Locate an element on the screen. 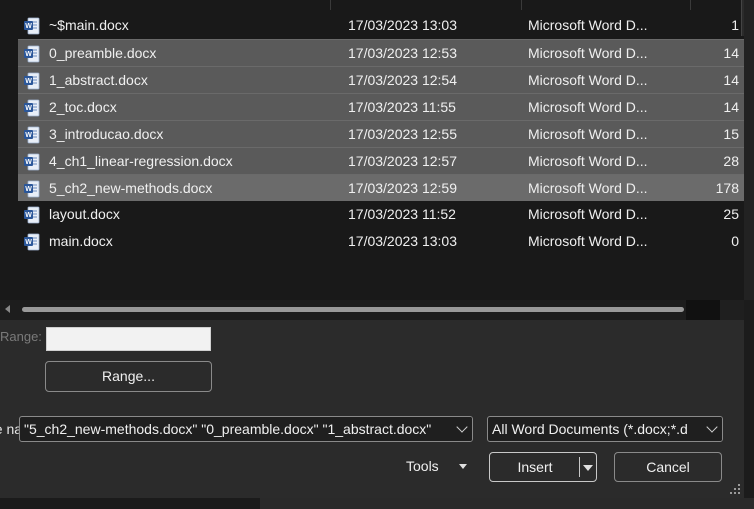 This screenshot has height=509, width=754. file-type-select: All Word Documents (*.docx;*.d is located at coordinates (605, 429).